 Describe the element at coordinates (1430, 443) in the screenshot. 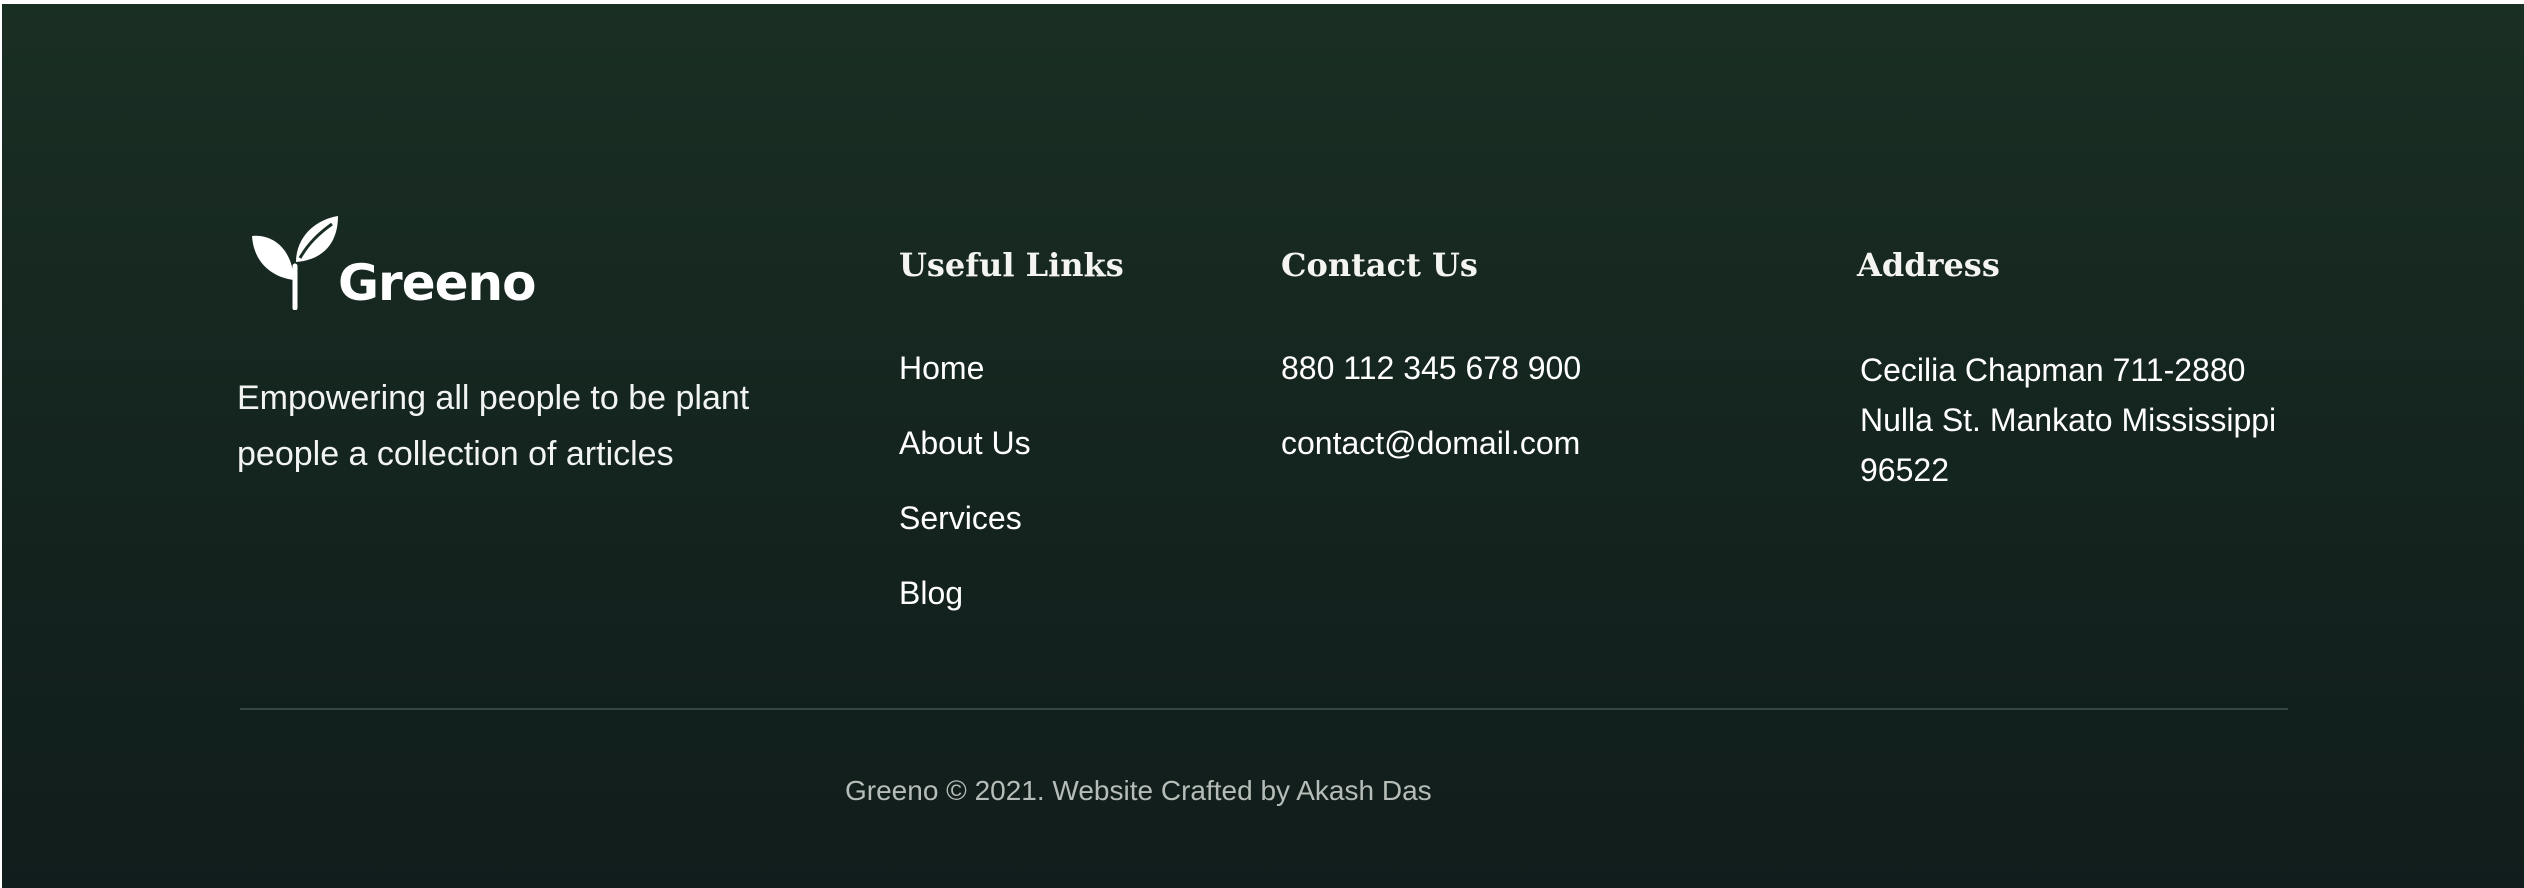

I see `contact-email-link: contact@domail.com` at that location.